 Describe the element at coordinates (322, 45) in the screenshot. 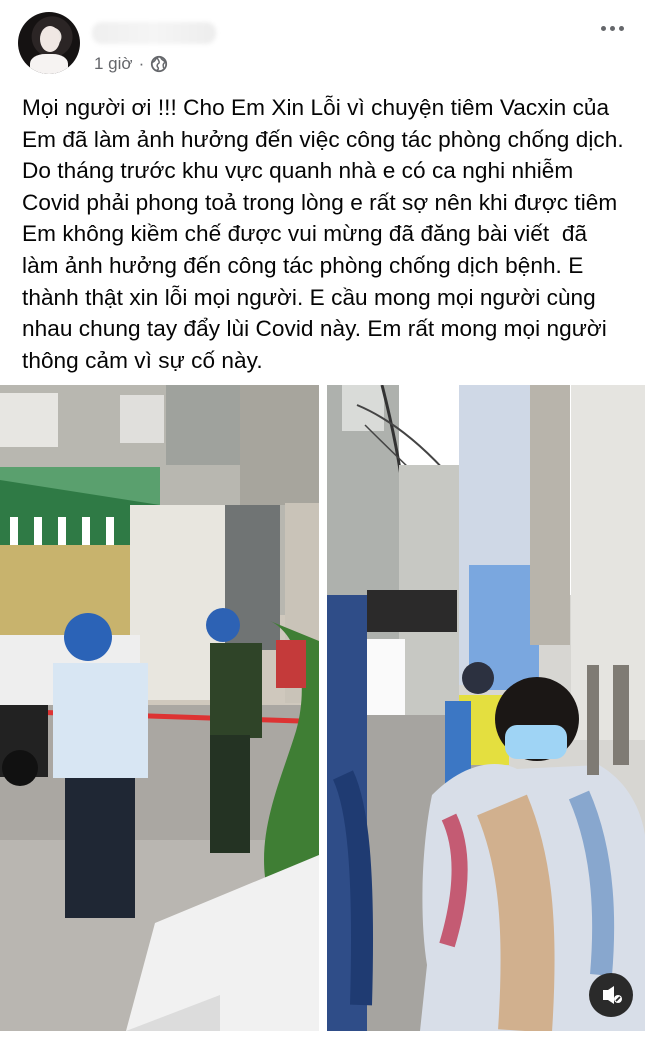

I see `post-header: 1 giờ ·` at that location.